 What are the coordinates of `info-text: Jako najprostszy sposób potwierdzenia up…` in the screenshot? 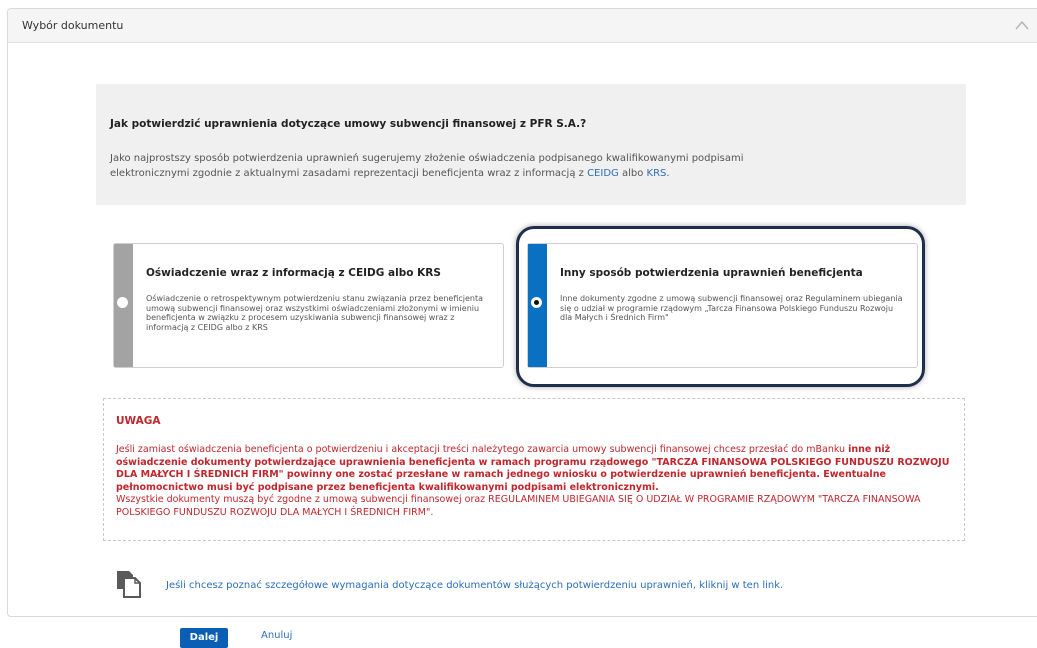 It's located at (490, 166).